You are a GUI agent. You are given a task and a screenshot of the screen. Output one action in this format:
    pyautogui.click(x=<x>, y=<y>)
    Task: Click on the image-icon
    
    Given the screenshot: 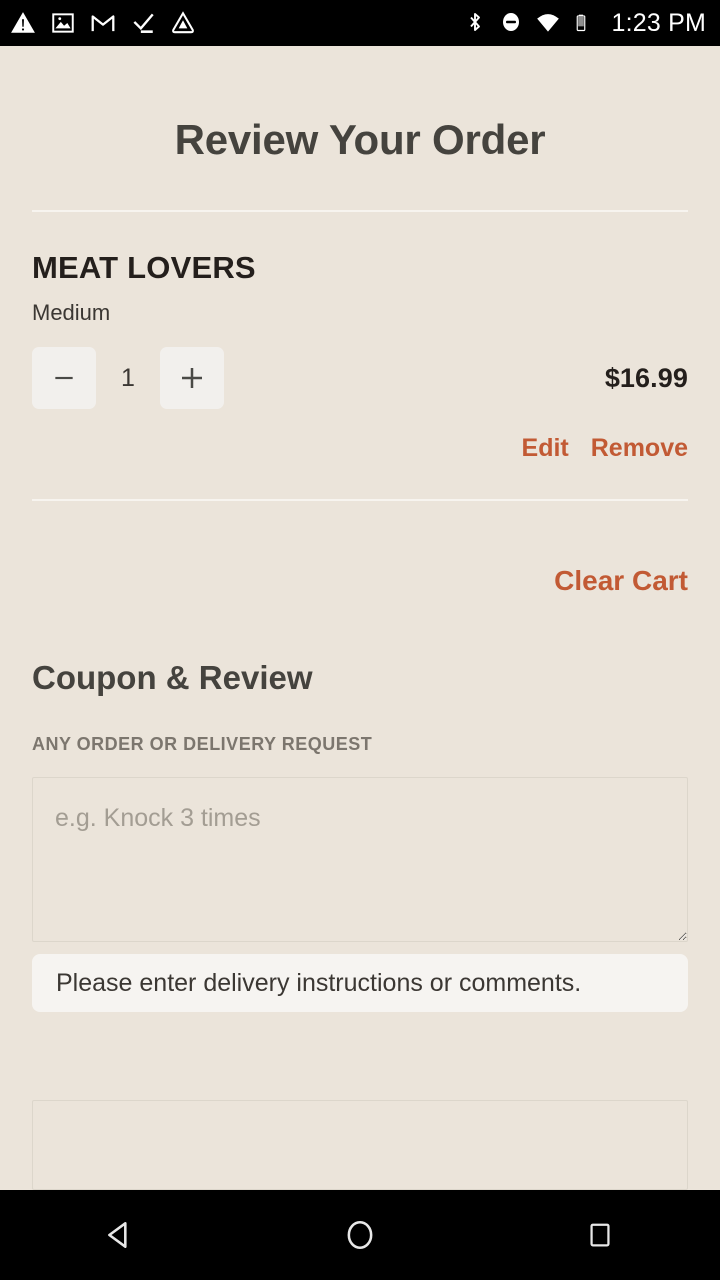 What is the action you would take?
    pyautogui.click(x=63, y=23)
    